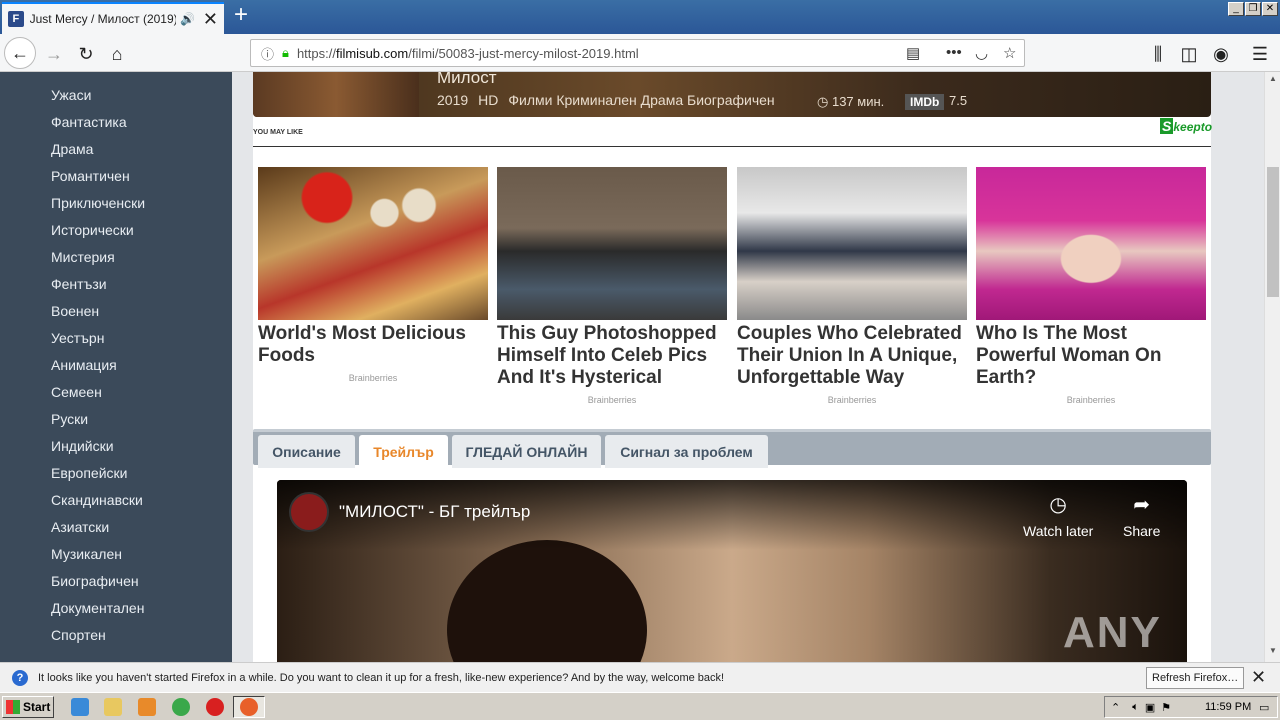 This screenshot has width=1280, height=720. What do you see at coordinates (526, 451) in the screenshot?
I see `tab-watch-online: ГЛЕДАЙ ОНЛАЙН` at bounding box center [526, 451].